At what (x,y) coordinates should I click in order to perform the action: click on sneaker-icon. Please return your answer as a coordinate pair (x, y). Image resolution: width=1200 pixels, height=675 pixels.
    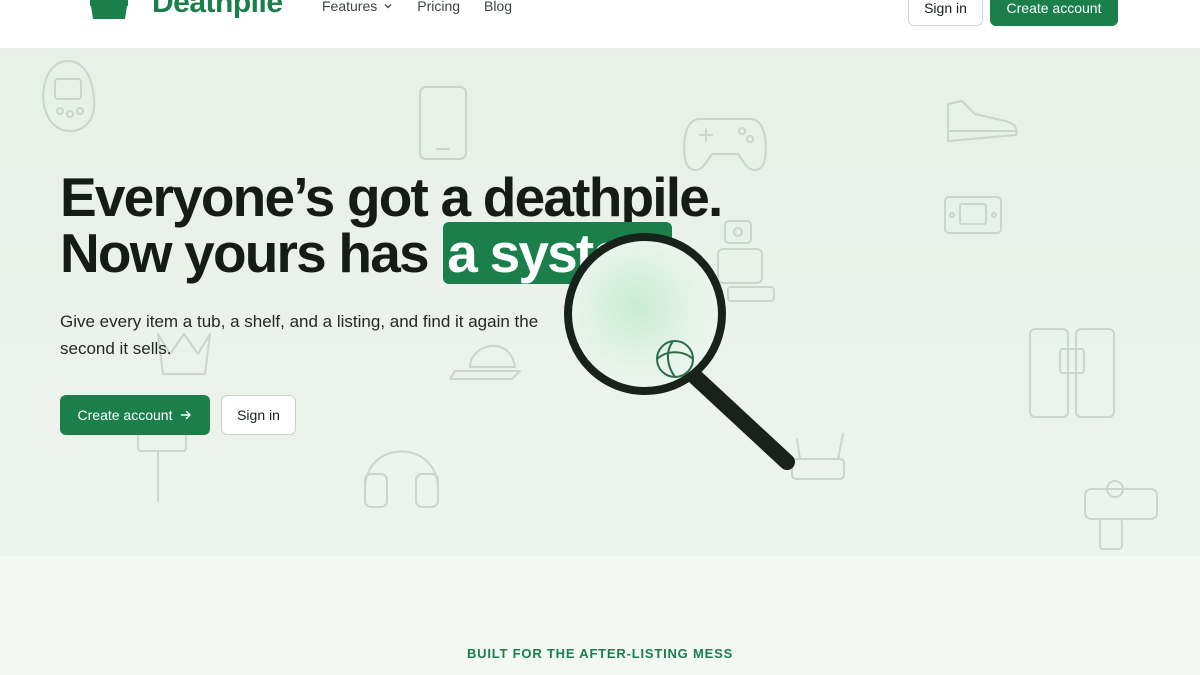
    Looking at the image, I should click on (982, 121).